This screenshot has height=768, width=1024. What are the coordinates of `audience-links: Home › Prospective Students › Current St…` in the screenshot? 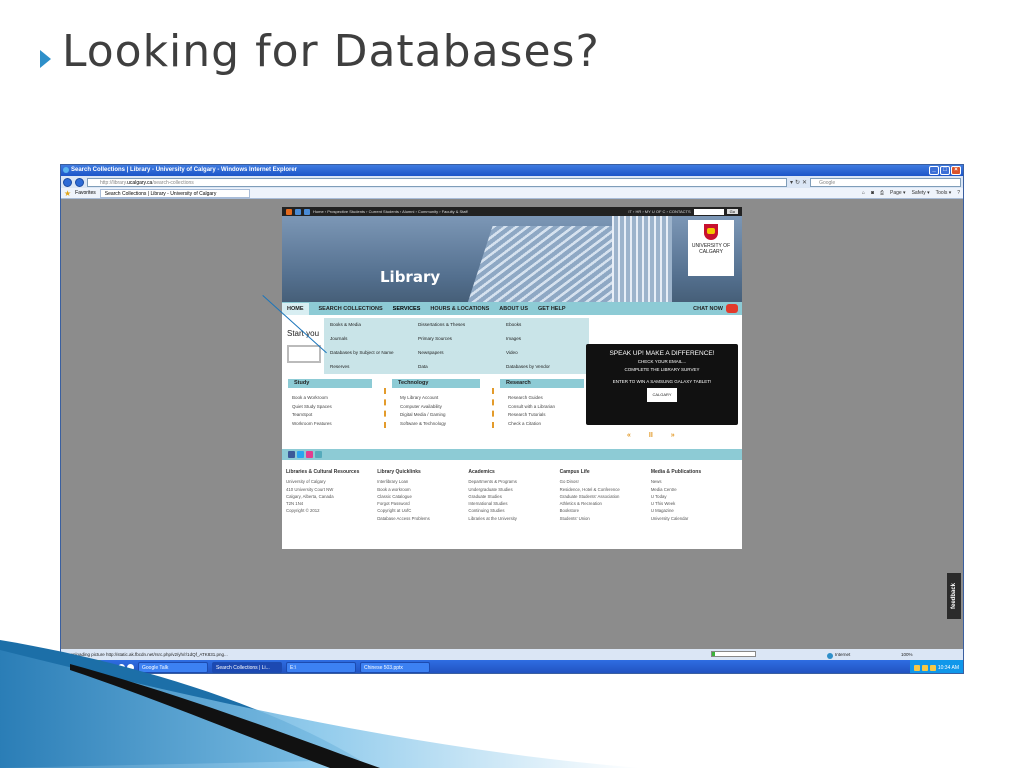 It's located at (390, 211).